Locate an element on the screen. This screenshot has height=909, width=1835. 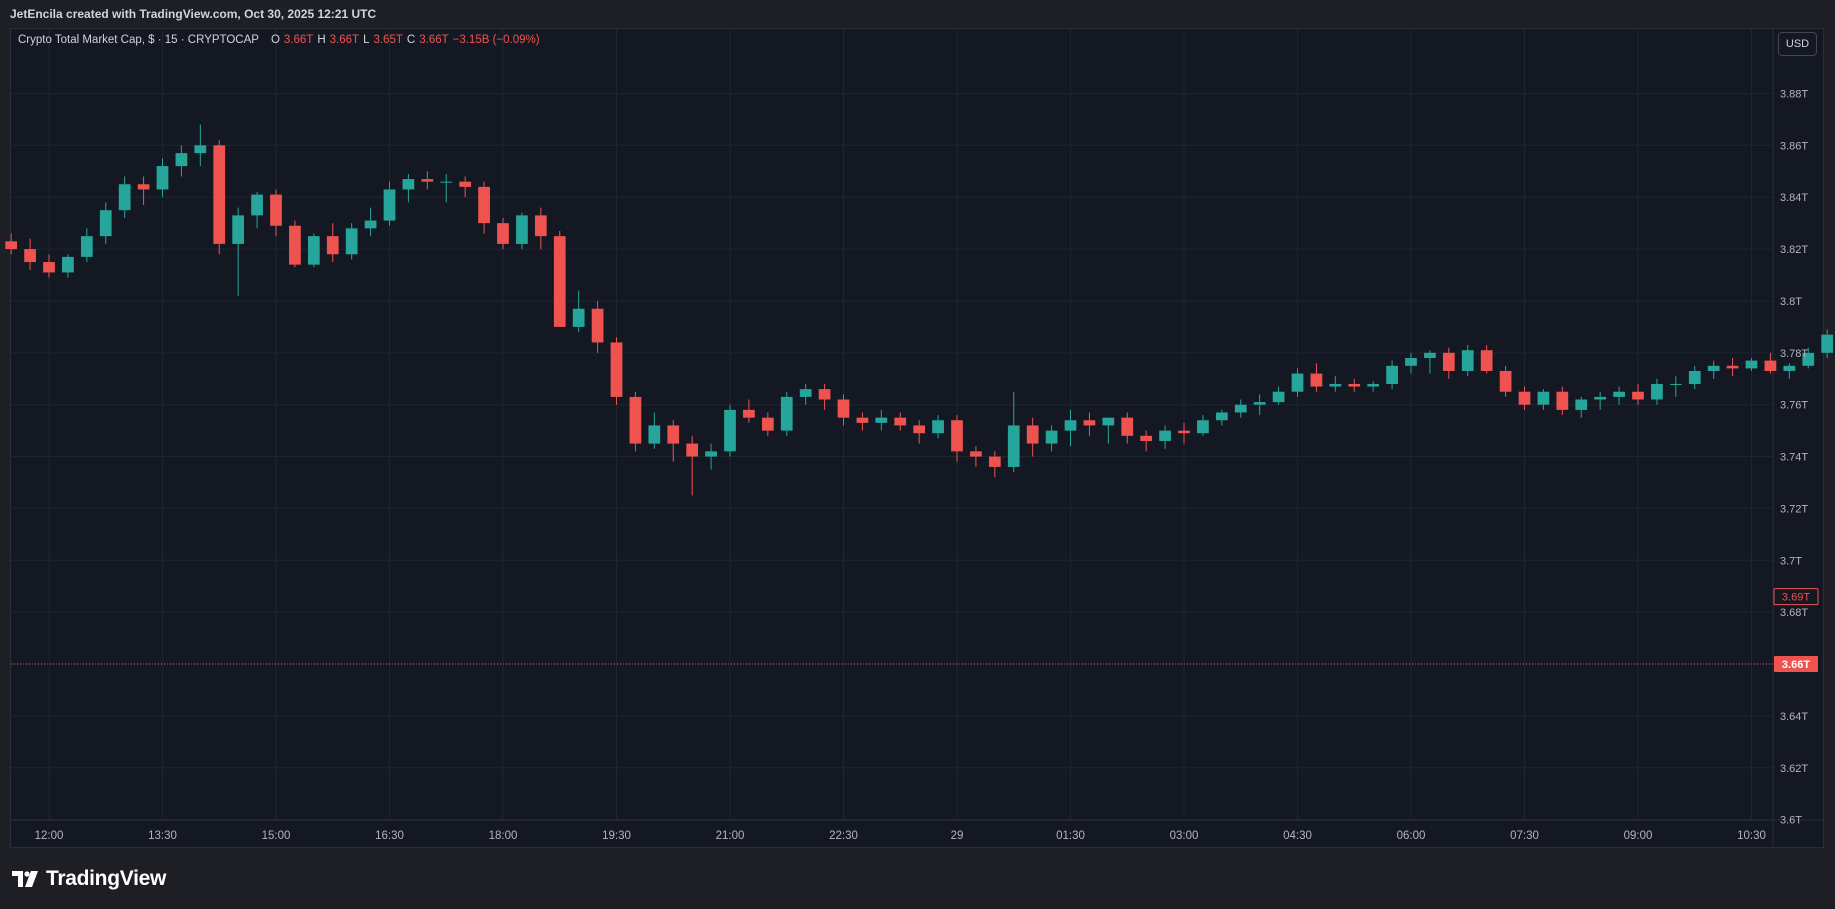
last-close-label: 3.69T is located at coordinates (1796, 598).